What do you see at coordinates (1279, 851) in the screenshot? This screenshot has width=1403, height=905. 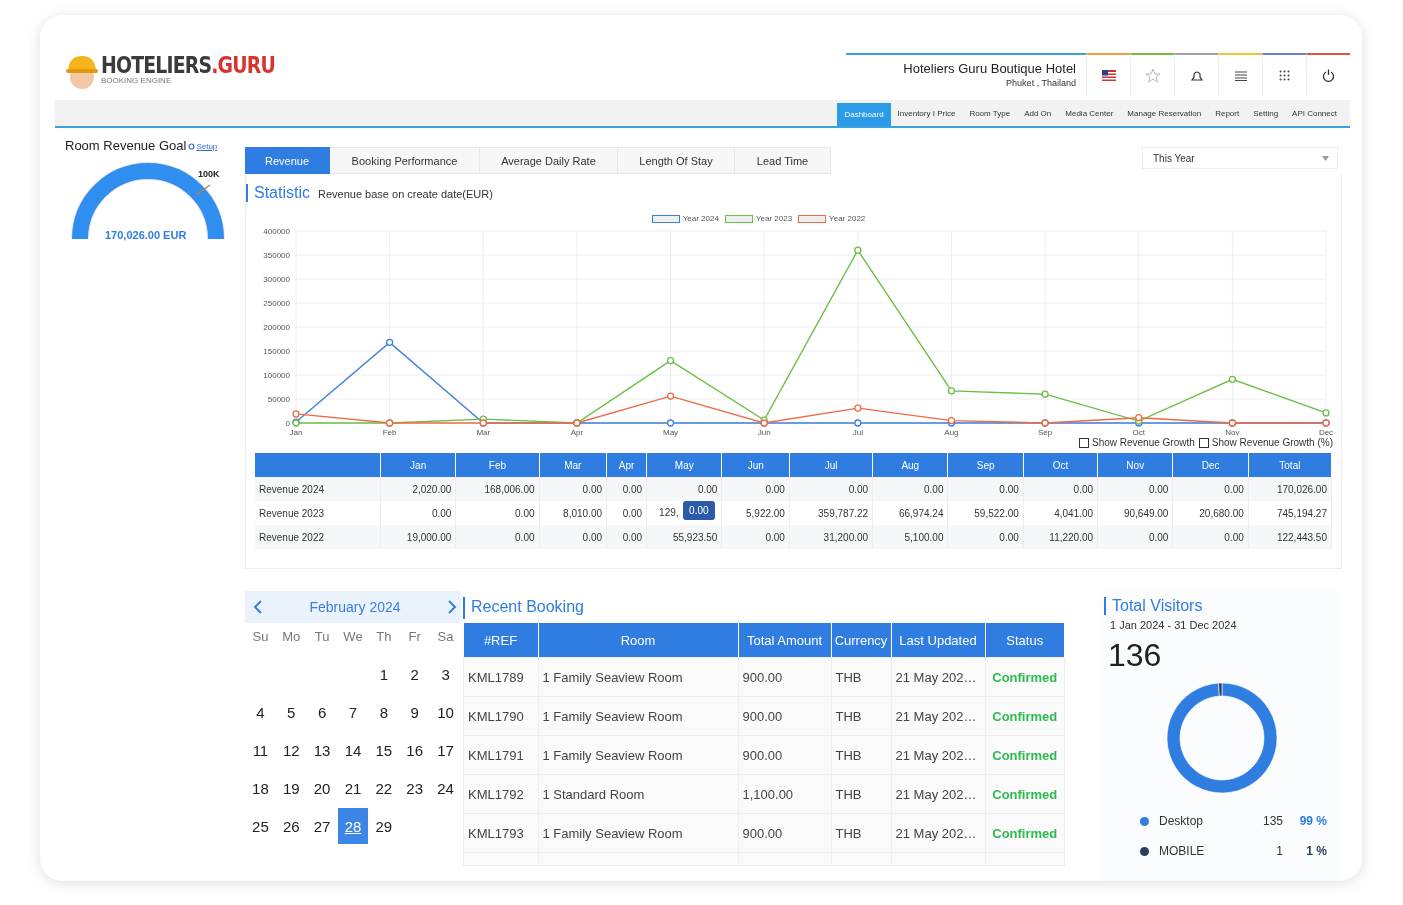 I see `device-count: 1` at bounding box center [1279, 851].